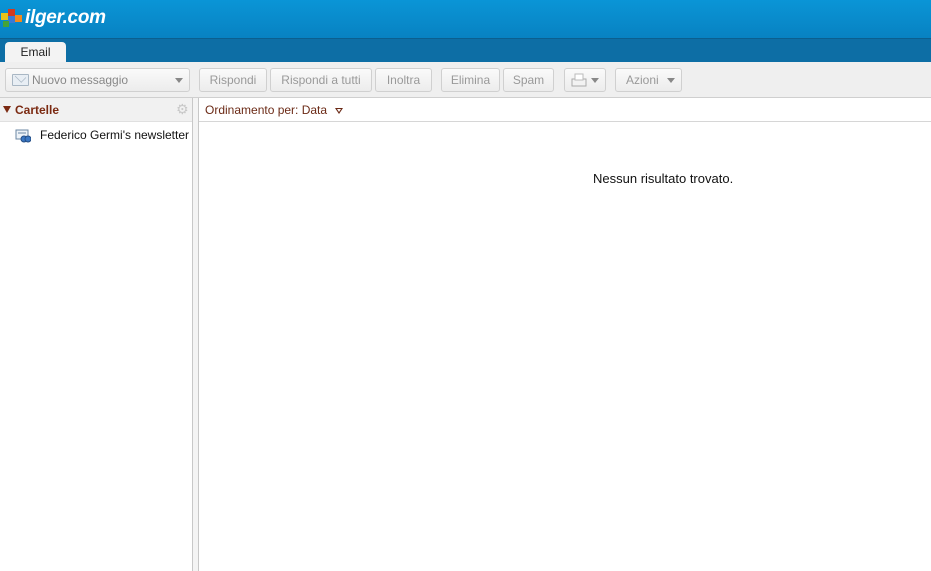 This screenshot has width=931, height=571. Describe the element at coordinates (465, 50) in the screenshot. I see `tab-bar: Email` at that location.